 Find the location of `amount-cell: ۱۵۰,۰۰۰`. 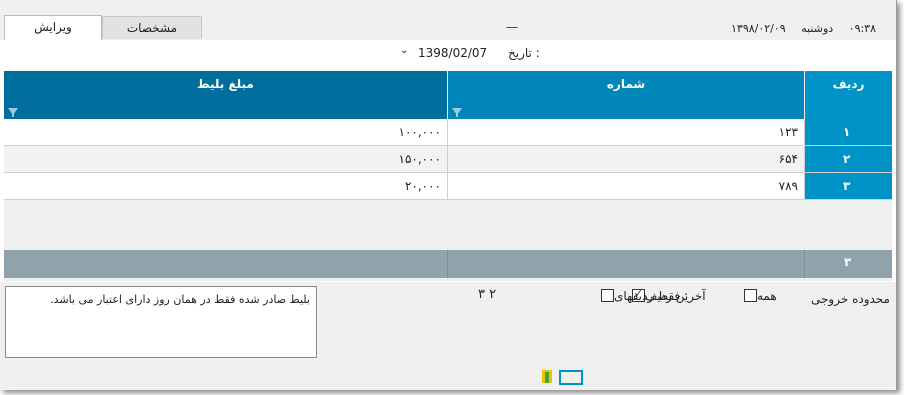

amount-cell: ۱۵۰,۰۰۰ is located at coordinates (226, 159).